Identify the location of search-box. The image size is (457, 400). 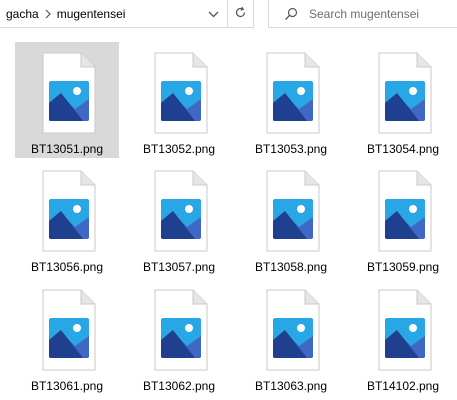
(362, 14).